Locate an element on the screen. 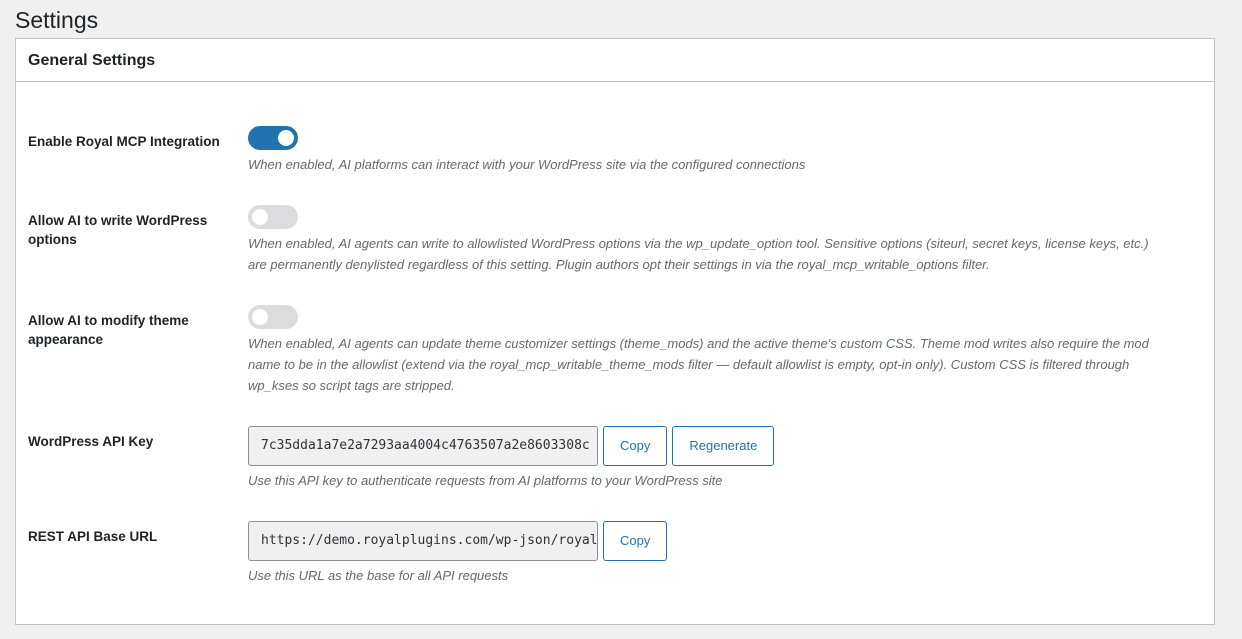  setting-label: Enable Royal MCP Integration is located at coordinates (124, 141).